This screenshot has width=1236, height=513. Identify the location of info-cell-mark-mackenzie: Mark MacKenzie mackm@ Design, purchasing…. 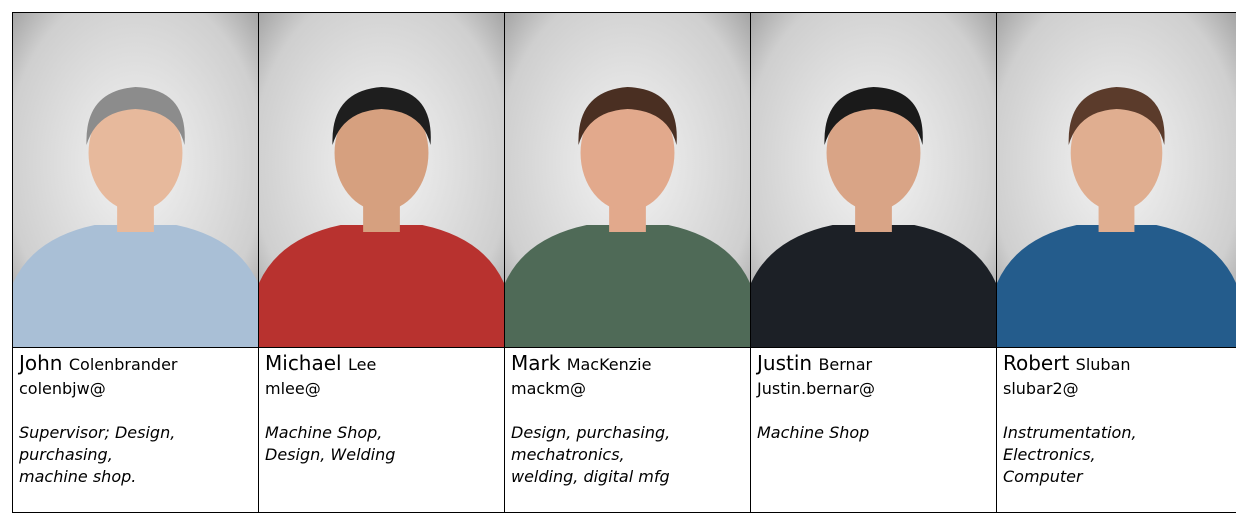
(628, 430).